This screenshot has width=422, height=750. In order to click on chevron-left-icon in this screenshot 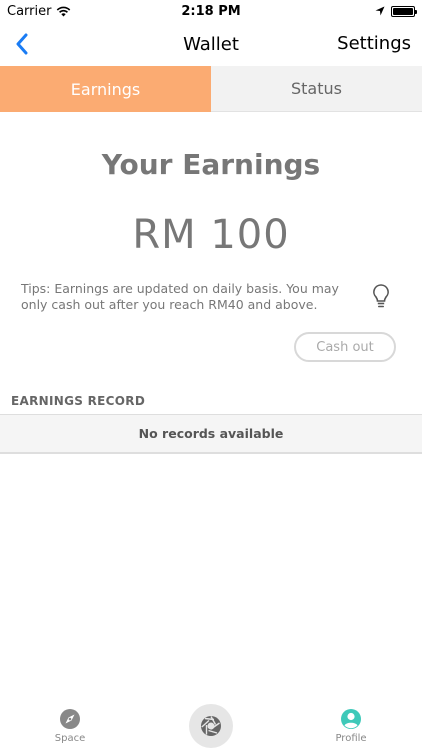, I will do `click(22, 44)`.